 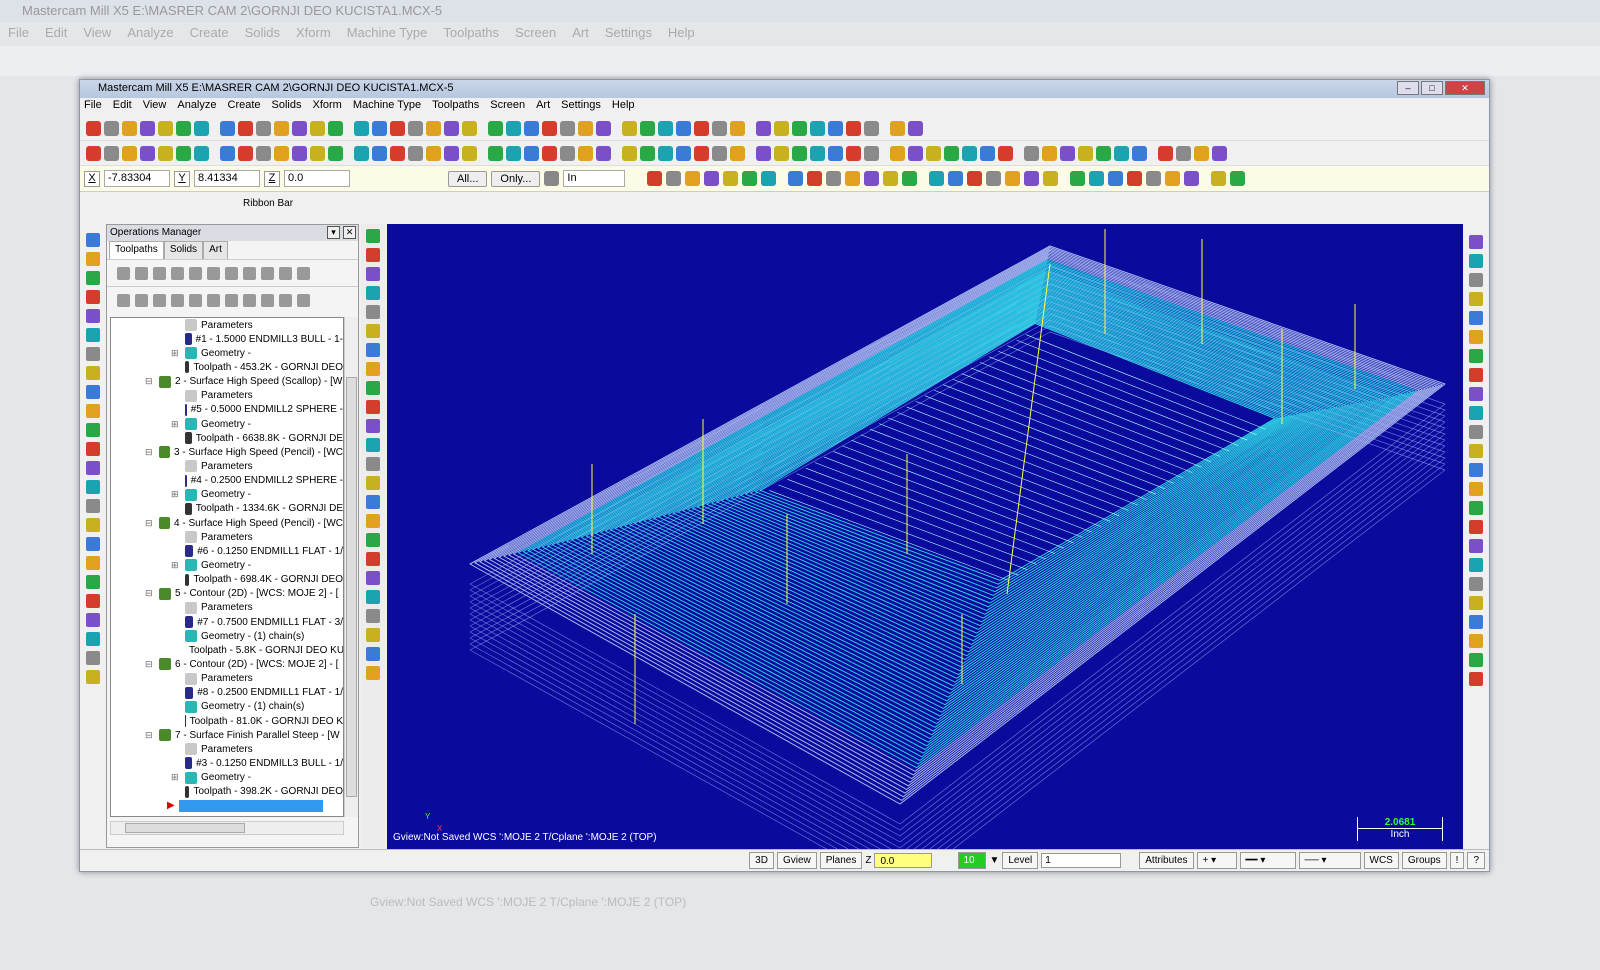 What do you see at coordinates (227, 523) in the screenshot?
I see `tree-node: ⊟ 4 - Surface High Speed (Pencil) - [WC` at bounding box center [227, 523].